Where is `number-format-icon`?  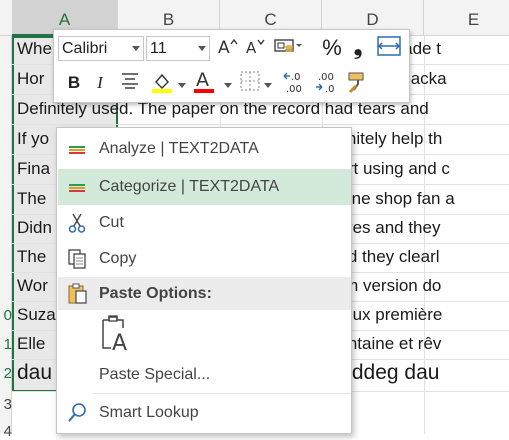 number-format-icon is located at coordinates (288, 45).